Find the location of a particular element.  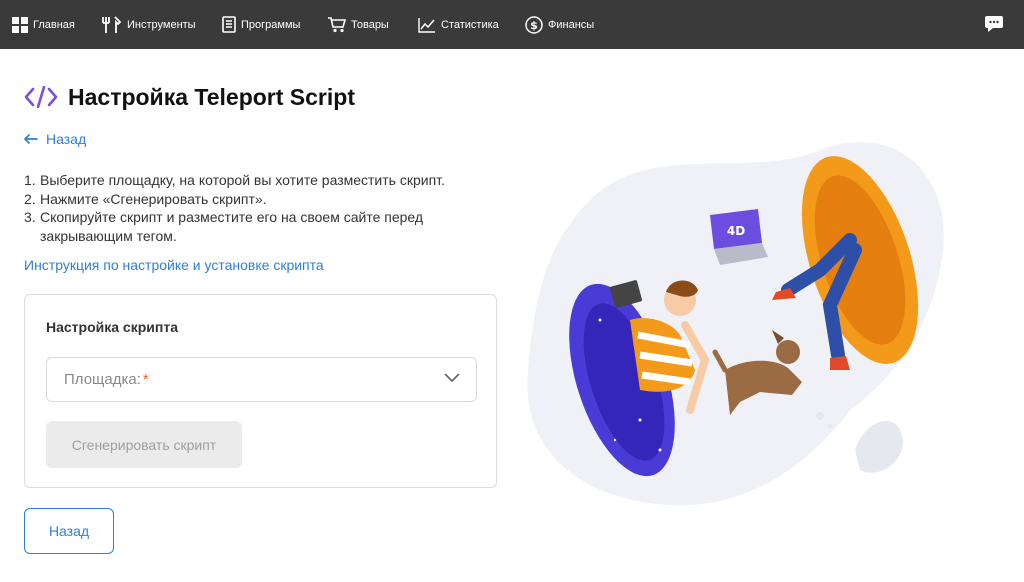

platform-label-text: Площадка: is located at coordinates (102, 379).